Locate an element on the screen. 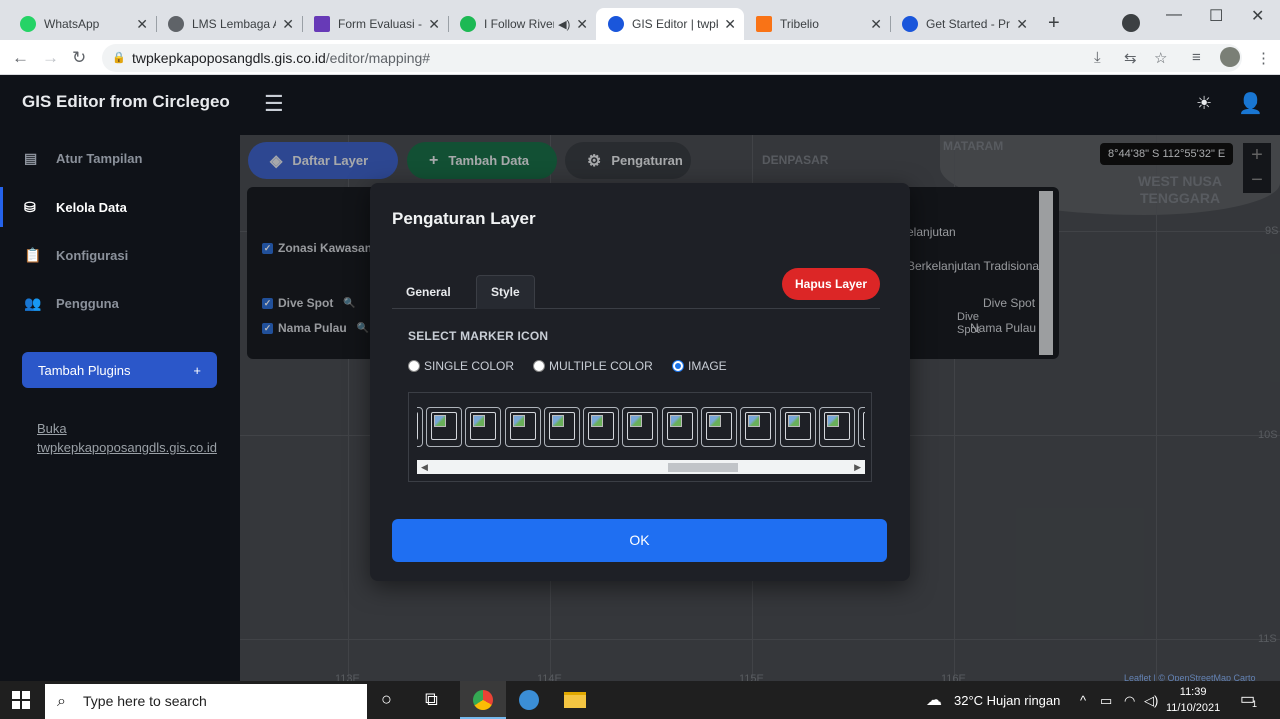 This screenshot has width=1280, height=719. tab-get-started: Get Started - Pro ✕ is located at coordinates (963, 24).